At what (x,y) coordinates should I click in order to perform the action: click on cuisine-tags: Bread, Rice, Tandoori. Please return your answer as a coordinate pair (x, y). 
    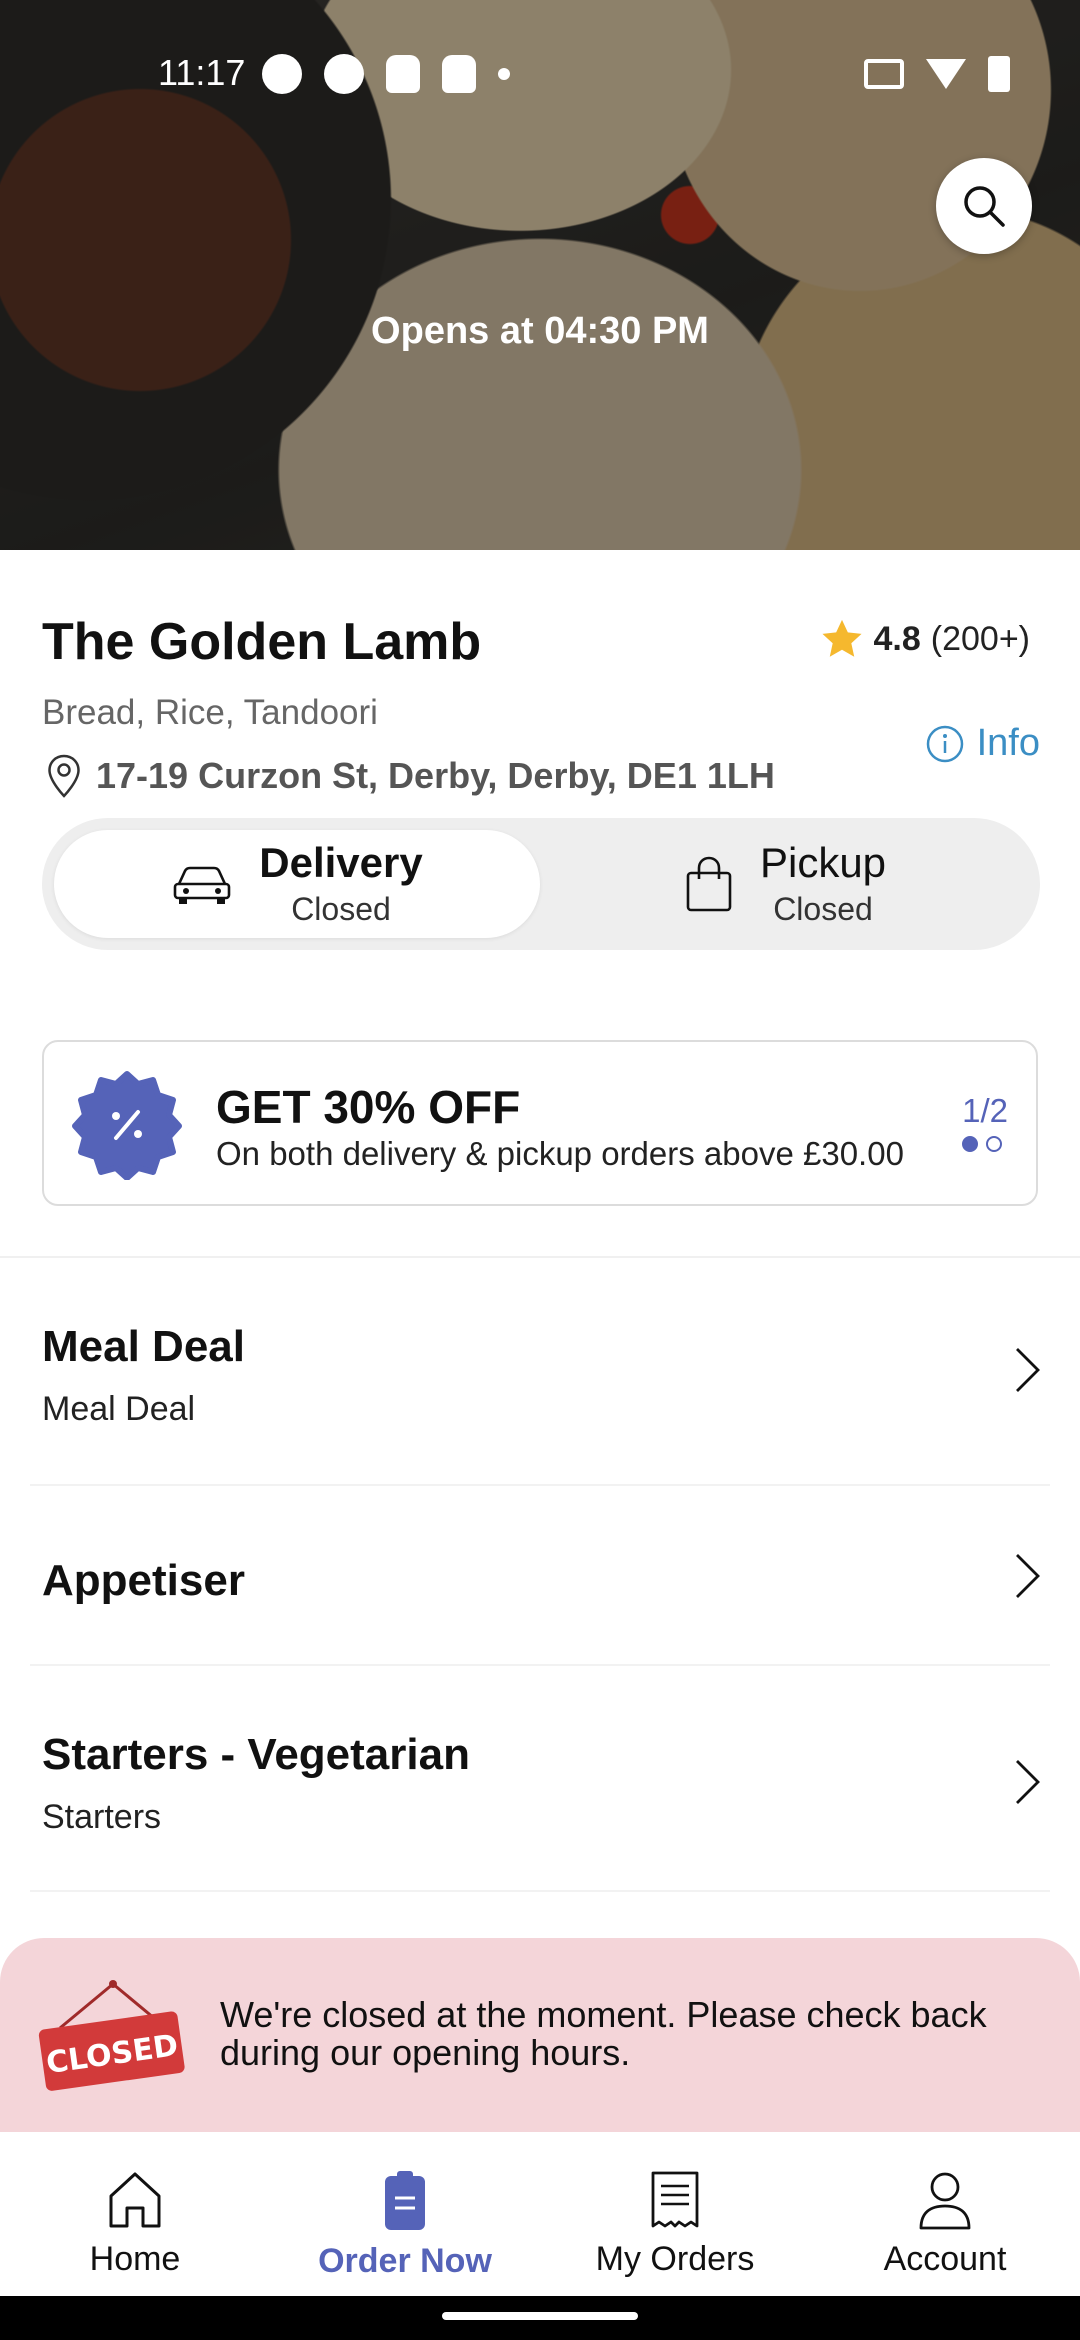
    Looking at the image, I should click on (210, 712).